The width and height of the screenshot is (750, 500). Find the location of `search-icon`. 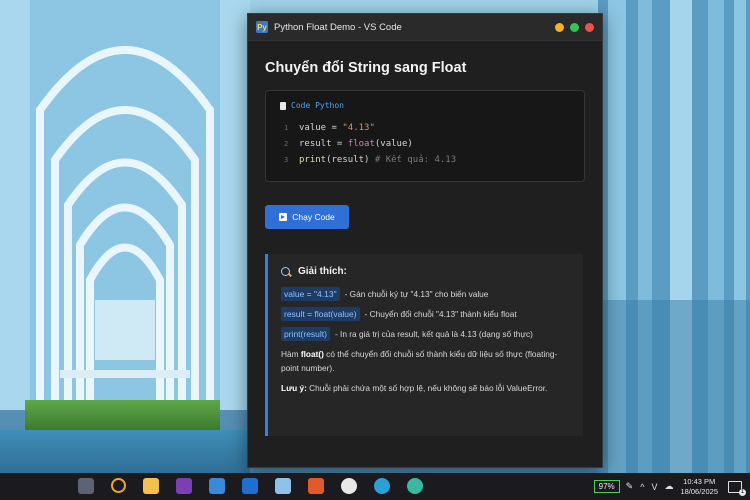

search-icon is located at coordinates (118, 485).